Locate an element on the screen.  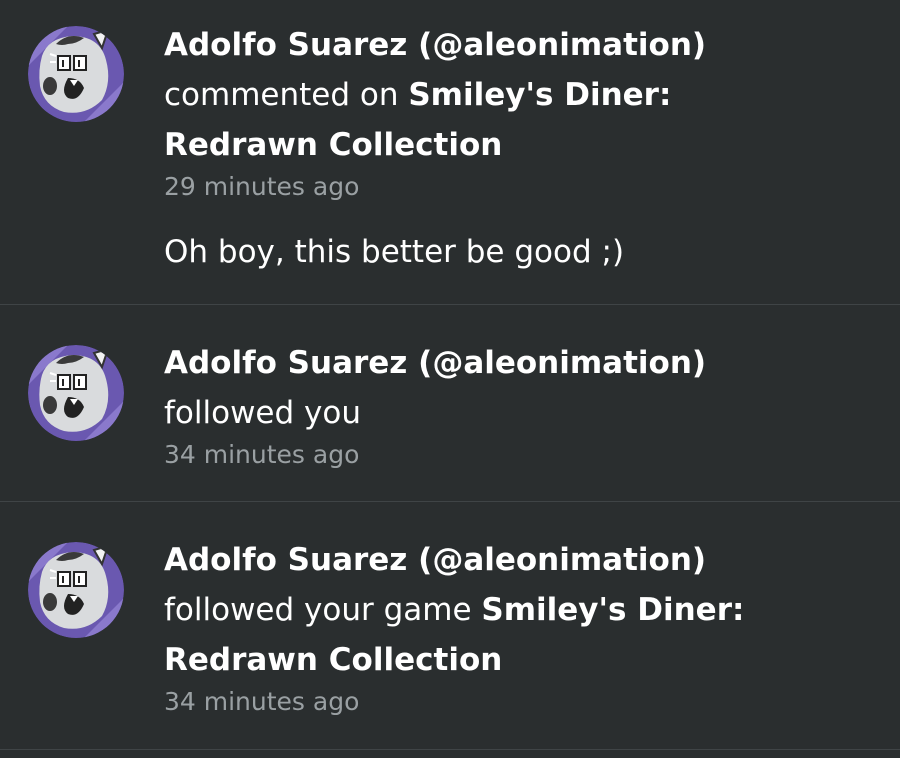
action-text: commented on is located at coordinates (281, 95).